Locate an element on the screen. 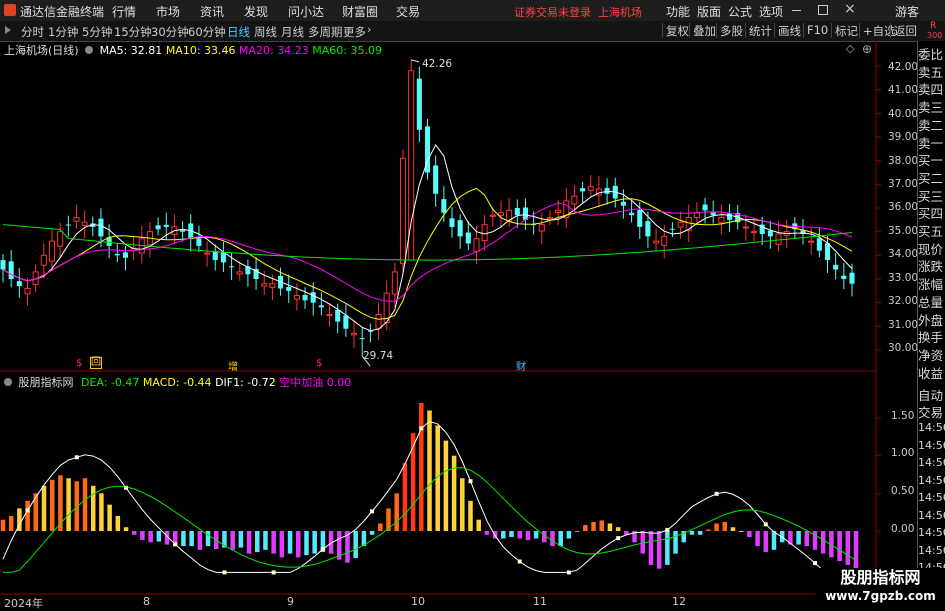 The image size is (945, 611). app-logo-icon is located at coordinates (10, 10).